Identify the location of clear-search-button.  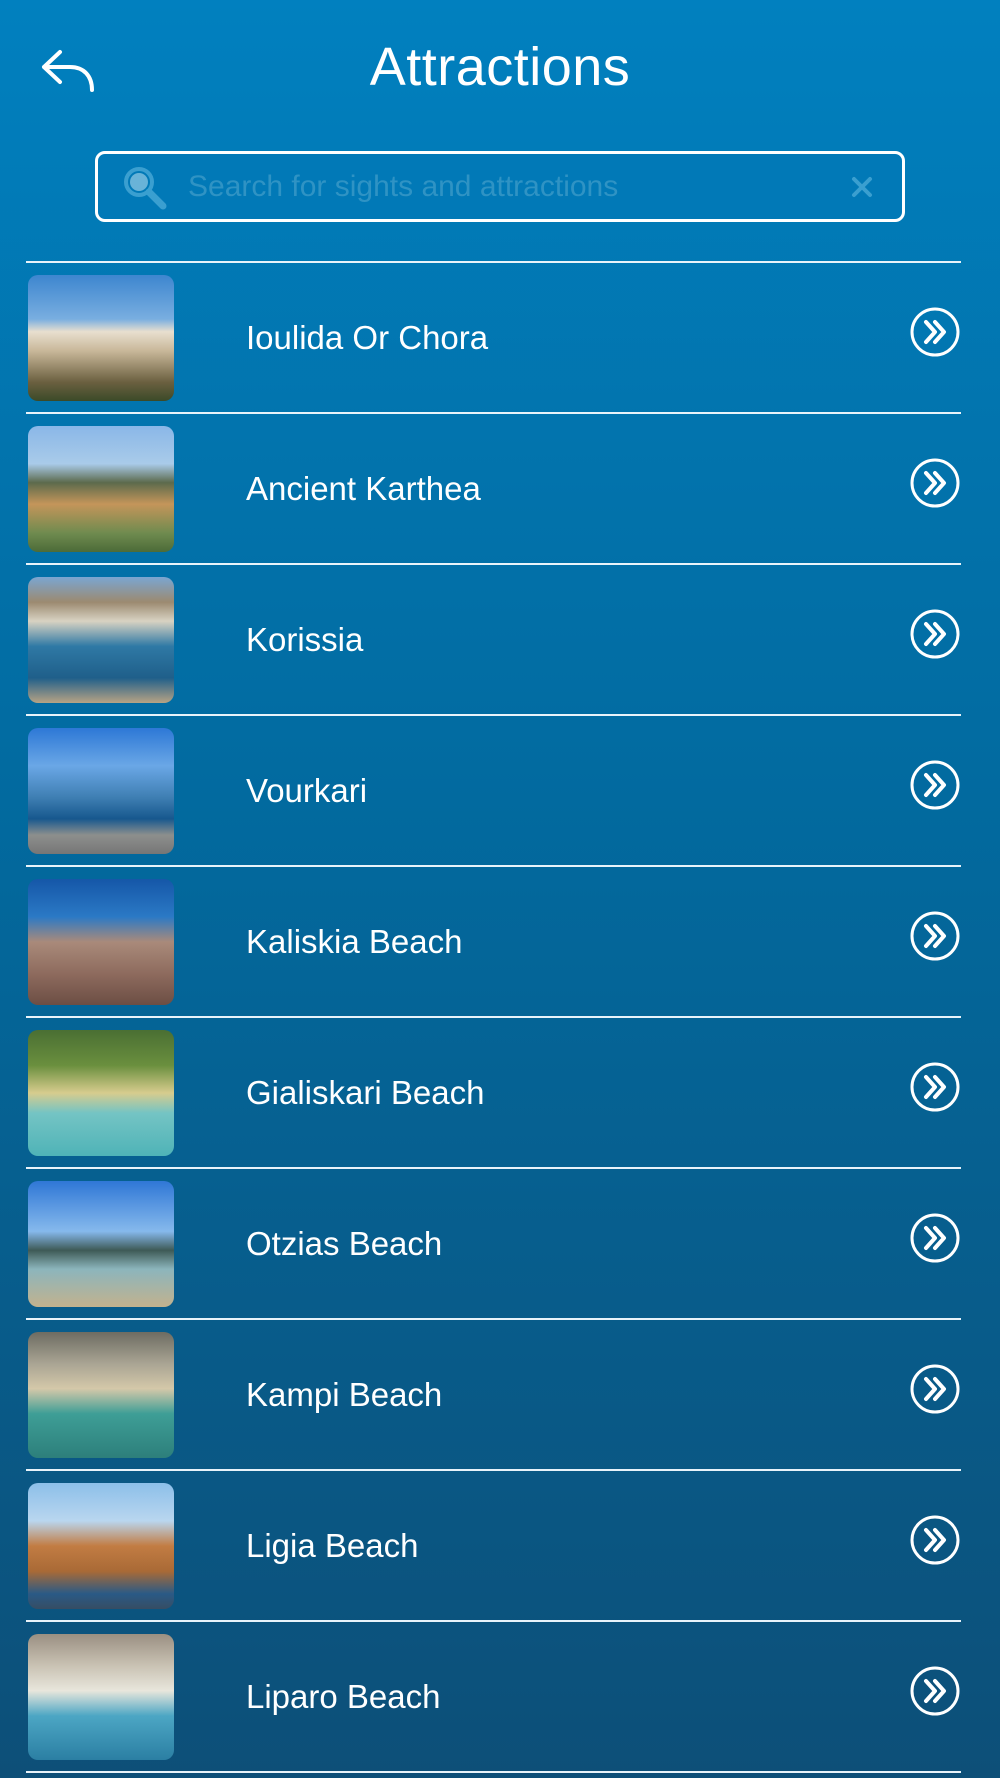
(862, 187).